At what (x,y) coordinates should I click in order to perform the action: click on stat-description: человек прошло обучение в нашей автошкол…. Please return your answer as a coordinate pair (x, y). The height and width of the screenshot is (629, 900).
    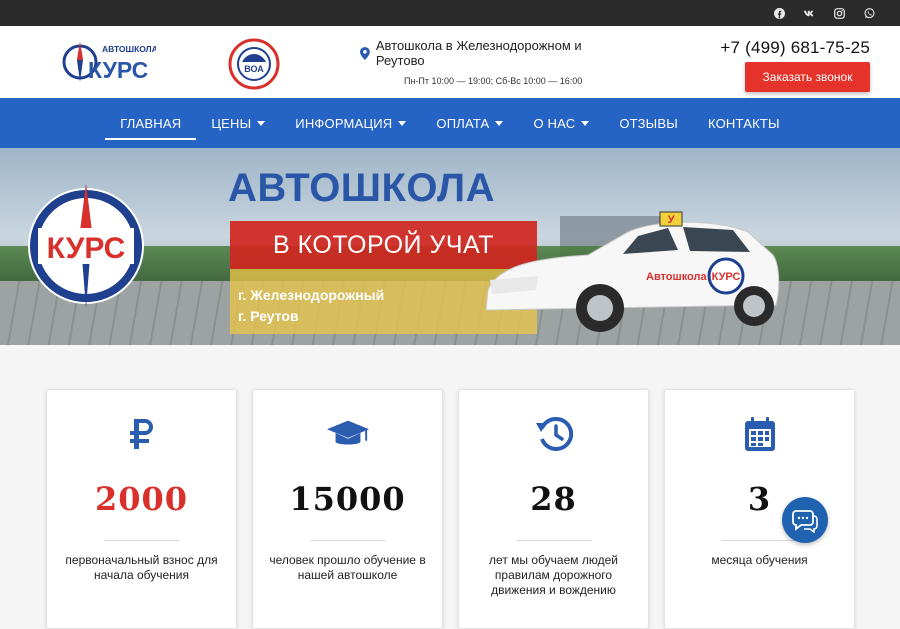
    Looking at the image, I should click on (347, 567).